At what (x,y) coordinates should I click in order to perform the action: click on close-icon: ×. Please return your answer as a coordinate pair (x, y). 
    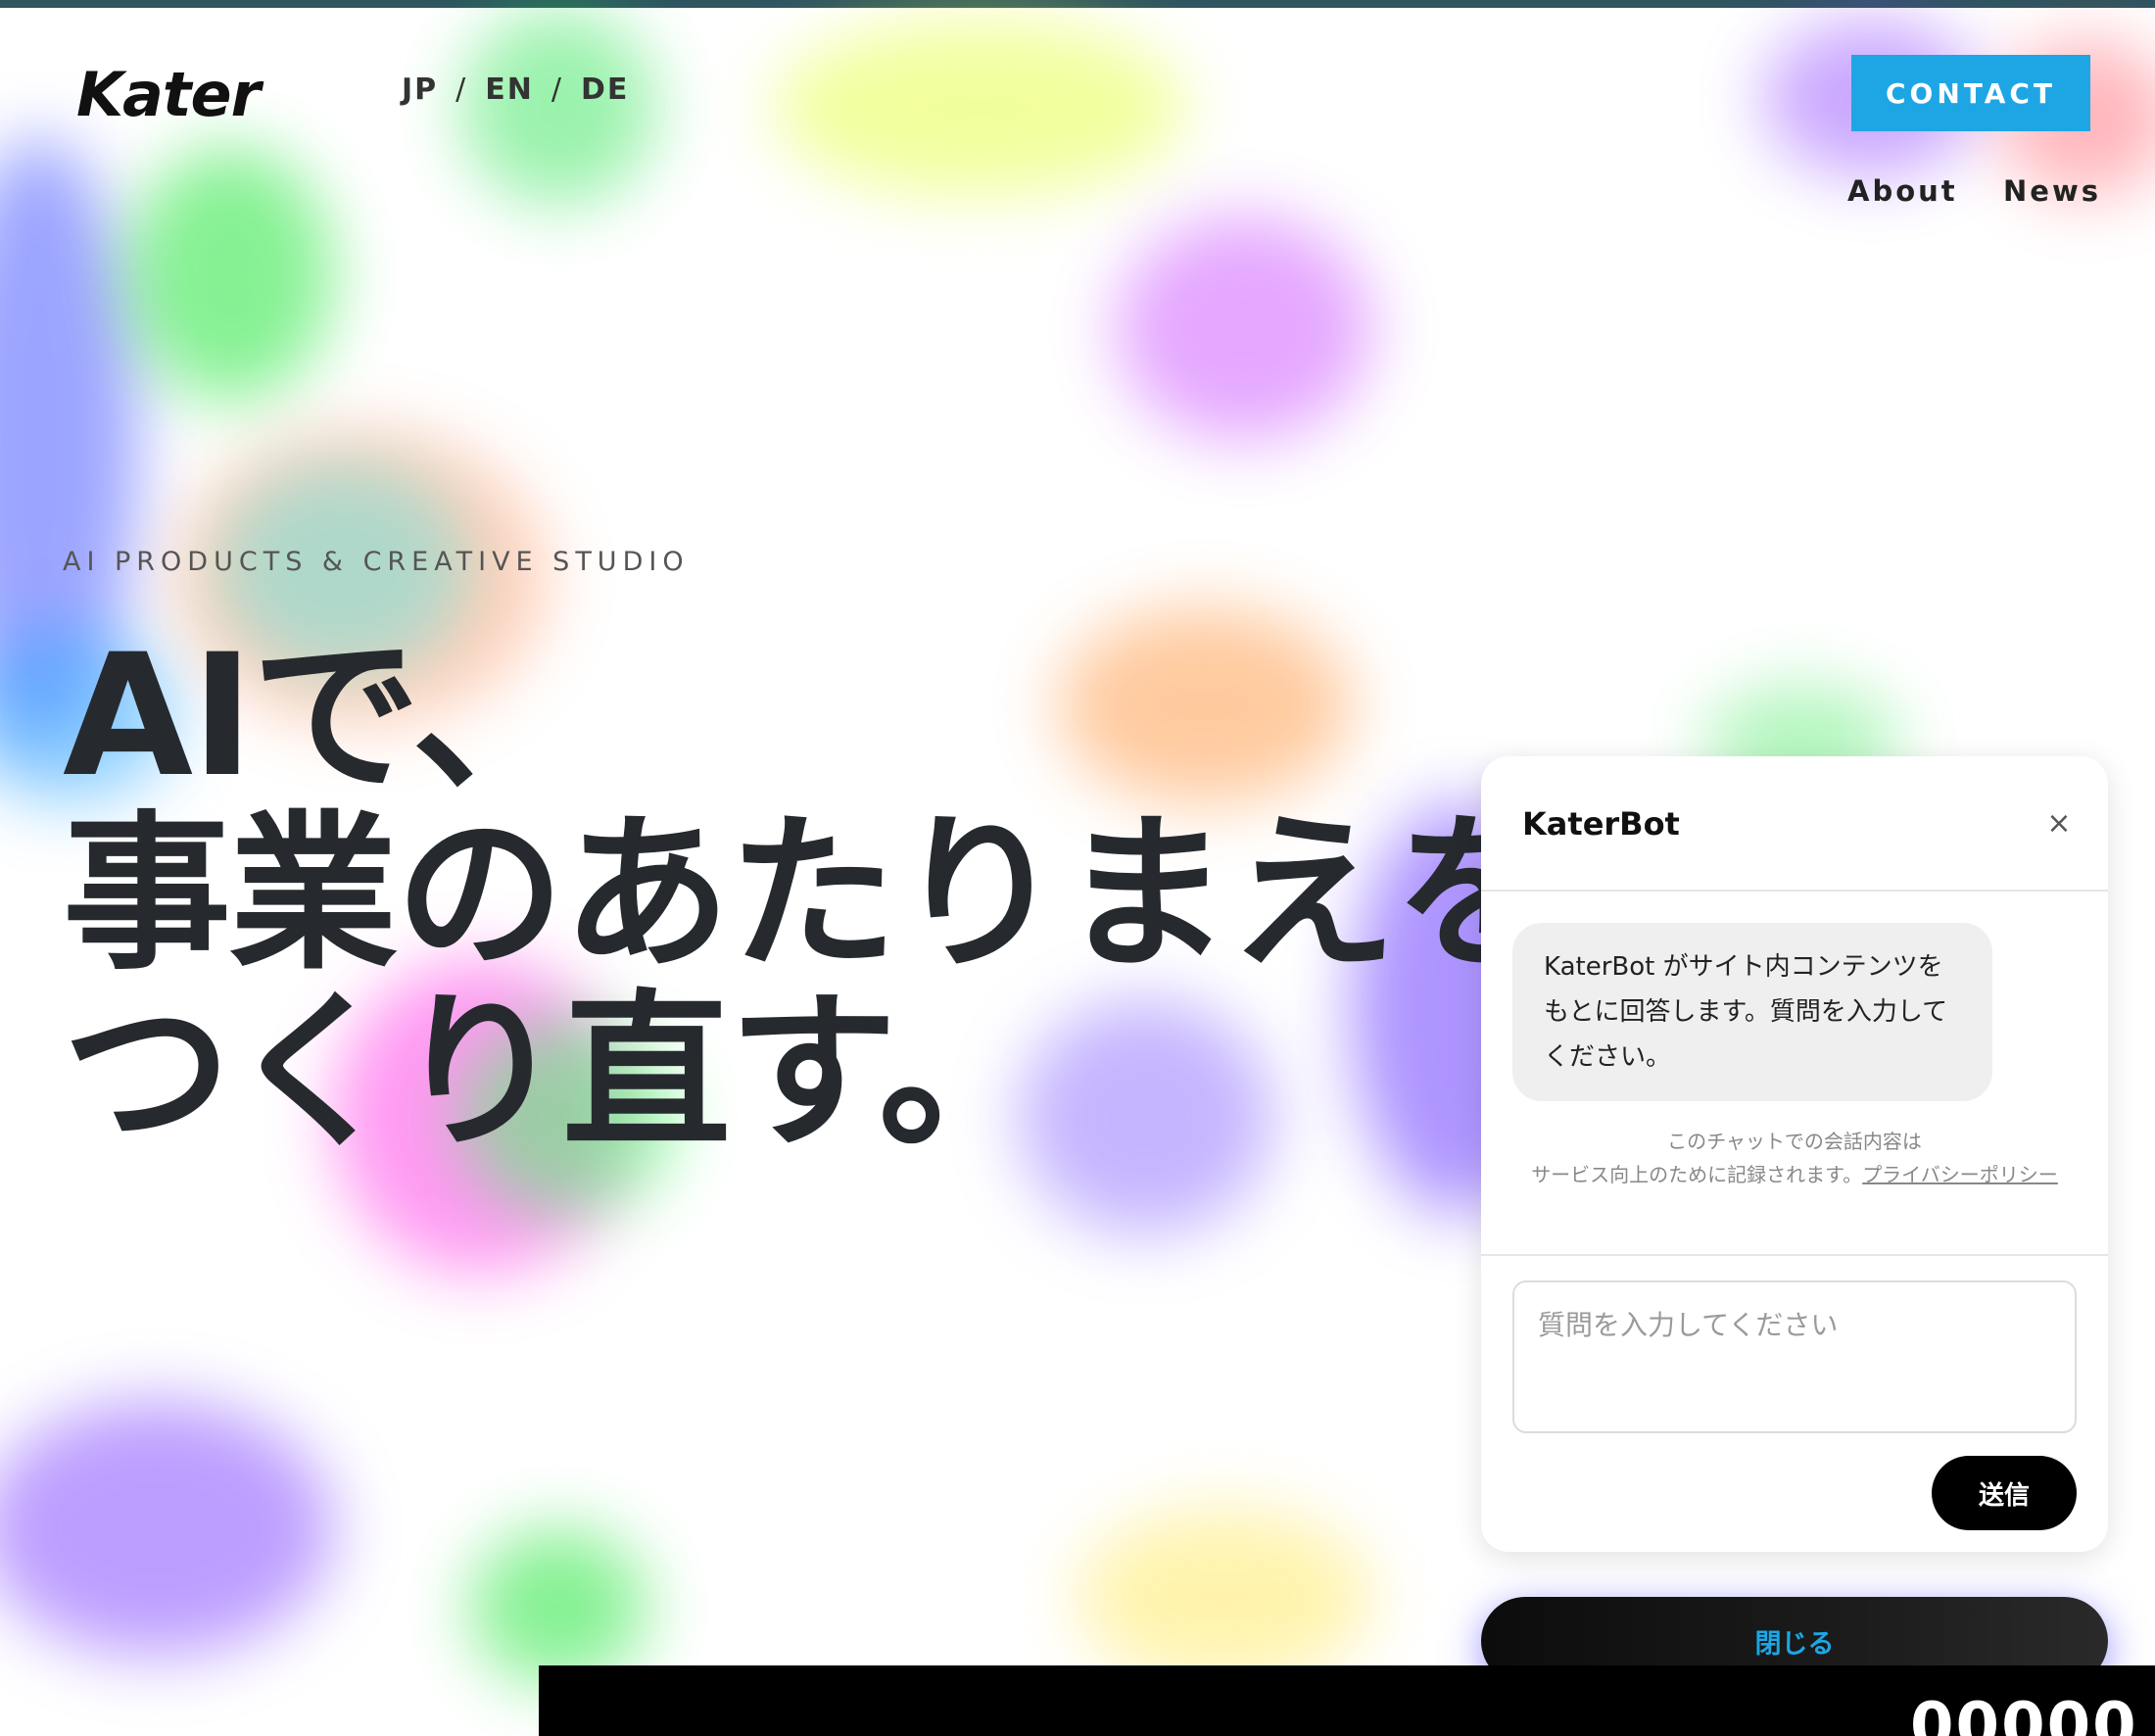
    Looking at the image, I should click on (2059, 822).